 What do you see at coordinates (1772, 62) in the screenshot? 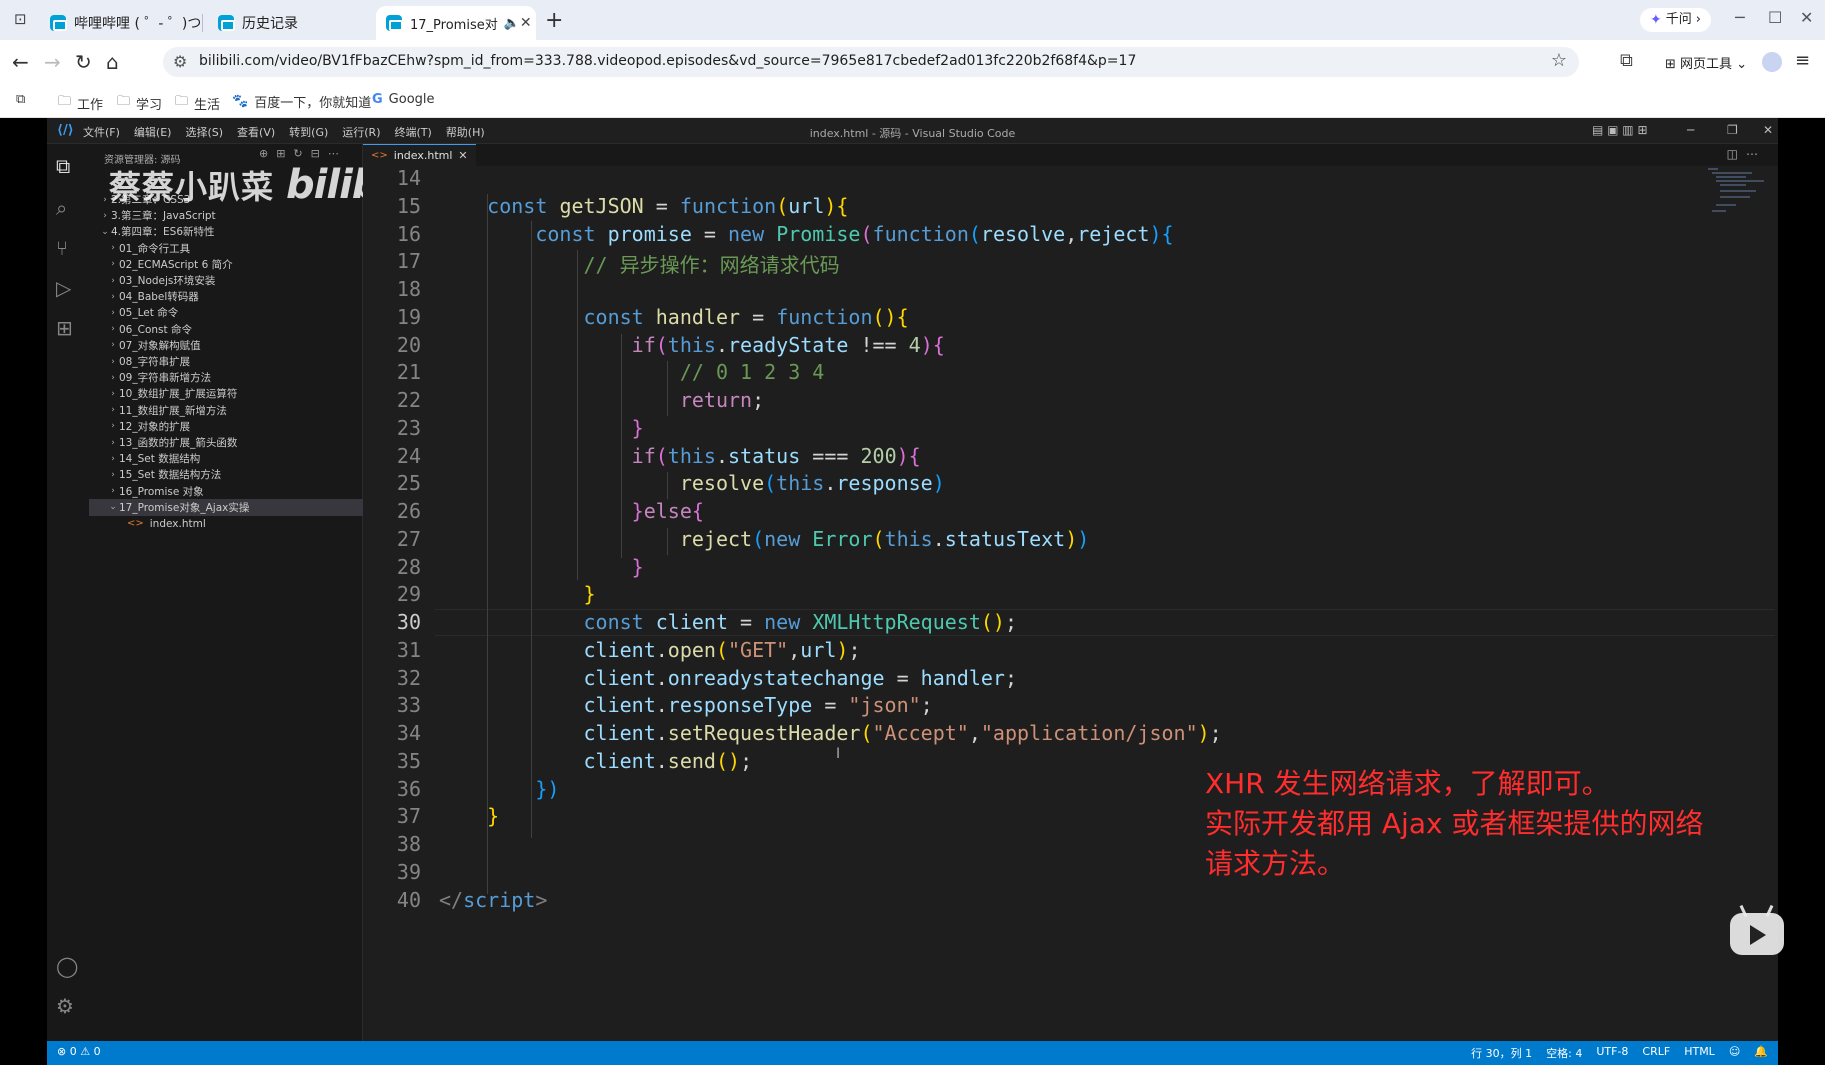
I see `profile-avatar` at bounding box center [1772, 62].